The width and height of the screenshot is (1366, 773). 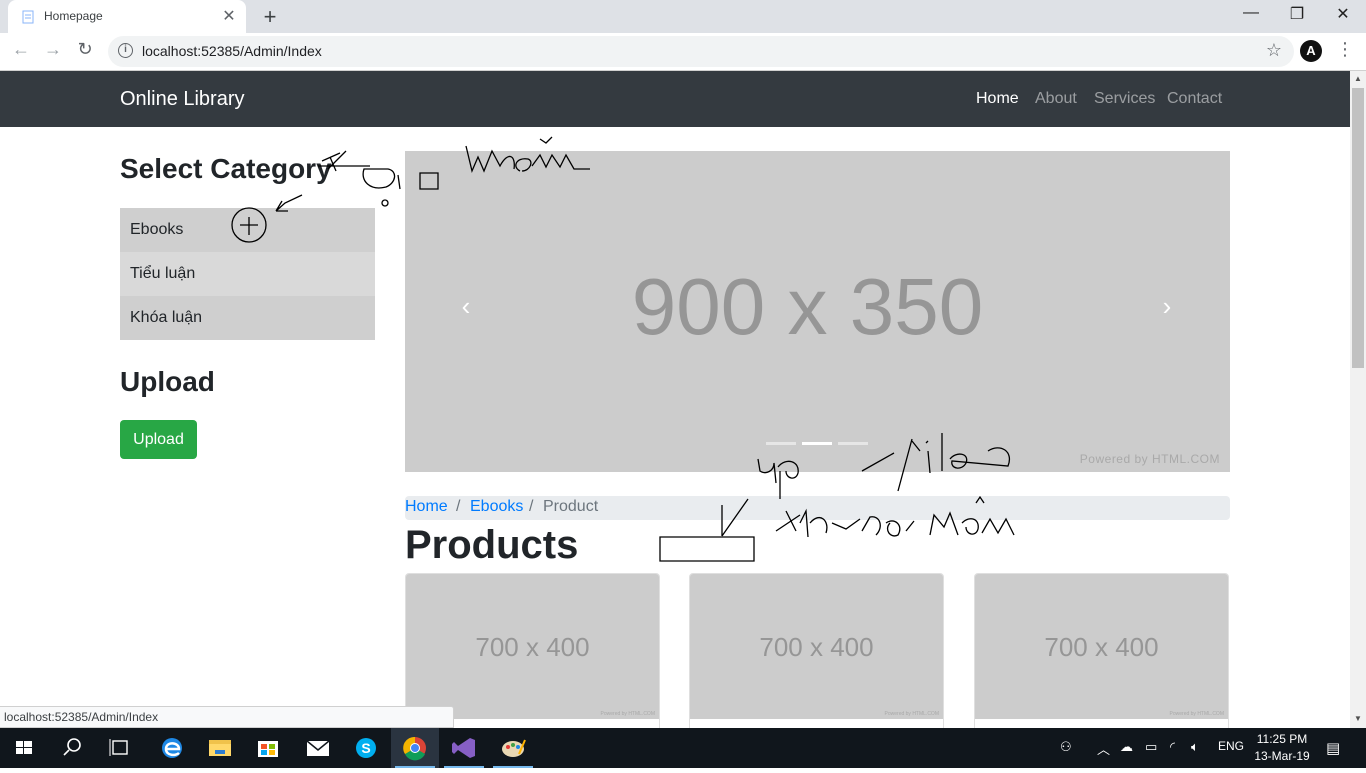 I want to click on carousel-placeholder-text: 900 x 350, so click(x=807, y=306).